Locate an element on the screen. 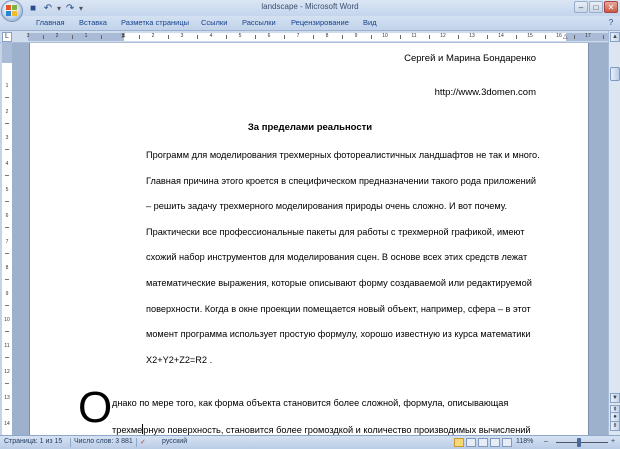 The width and height of the screenshot is (620, 449). author-line: Сергей и Марина Бондаренко is located at coordinates (470, 58).